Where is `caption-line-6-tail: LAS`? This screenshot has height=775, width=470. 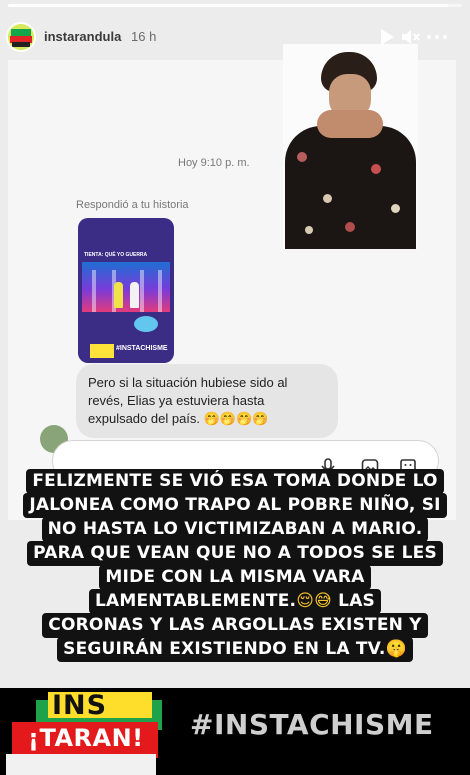
caption-line-6-tail: LAS is located at coordinates (357, 601).